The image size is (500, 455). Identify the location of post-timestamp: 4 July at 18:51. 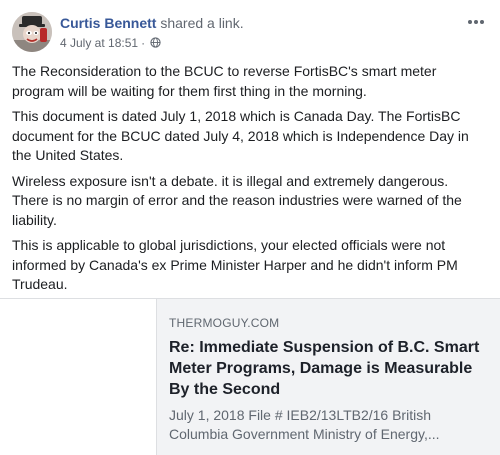
(99, 43).